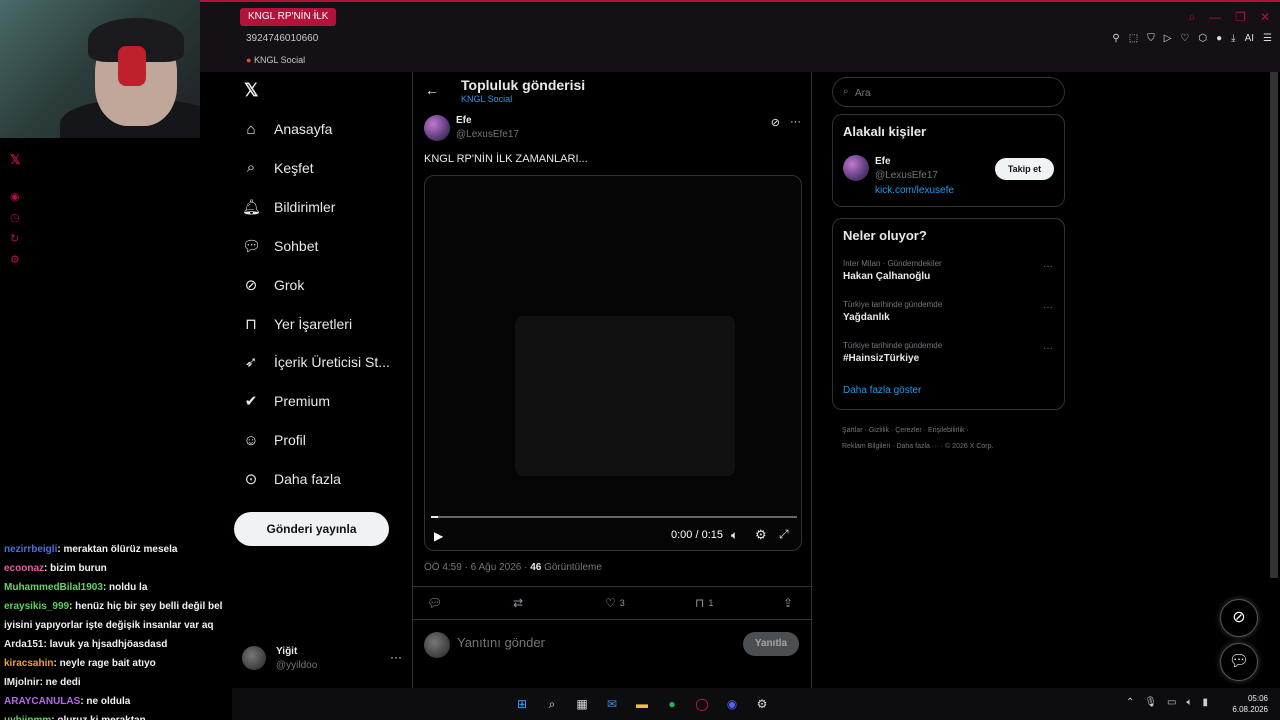 This screenshot has height=720, width=1280. I want to click on like-button: ♡ 3, so click(615, 603).